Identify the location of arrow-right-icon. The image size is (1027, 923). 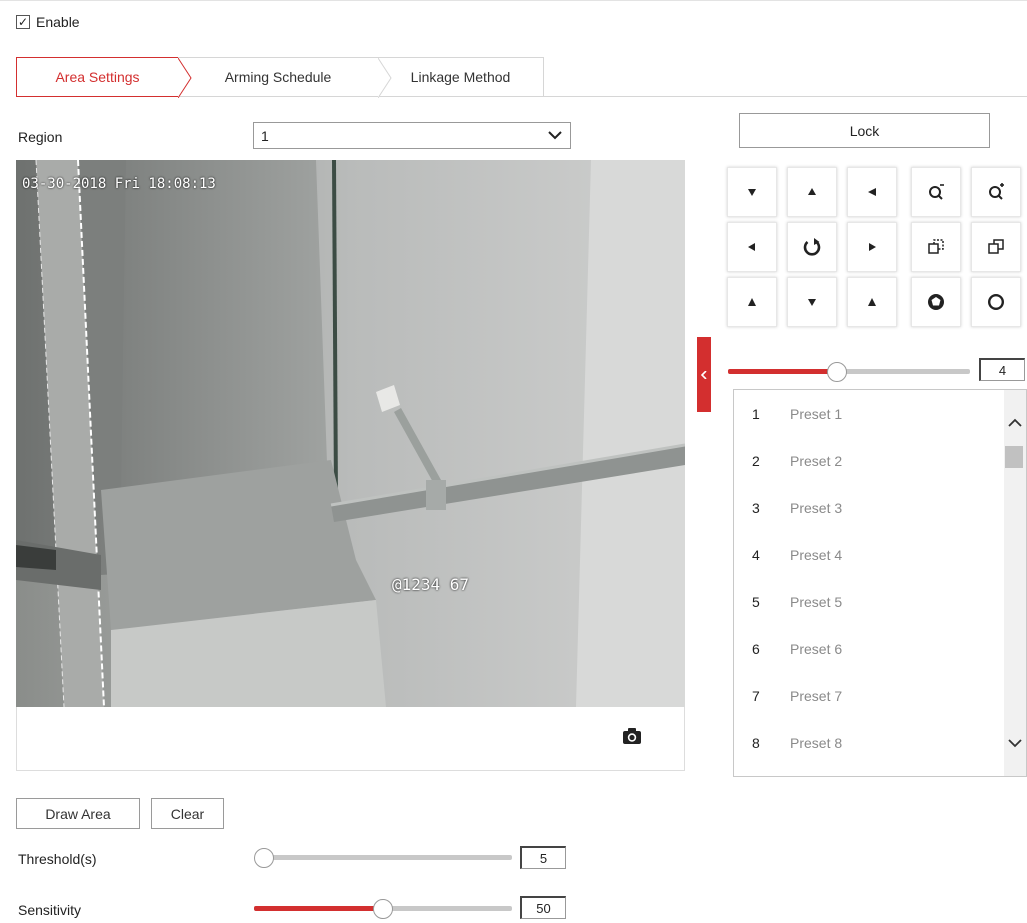
(872, 247).